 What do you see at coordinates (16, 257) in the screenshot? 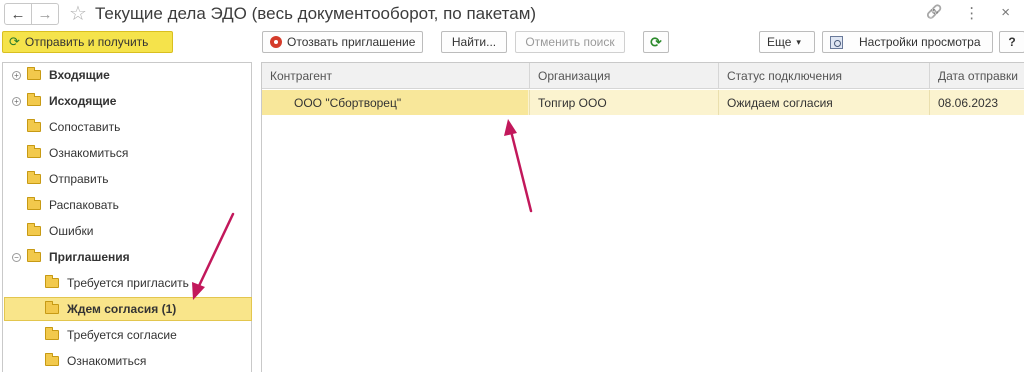
I see `collapse-icon: −` at bounding box center [16, 257].